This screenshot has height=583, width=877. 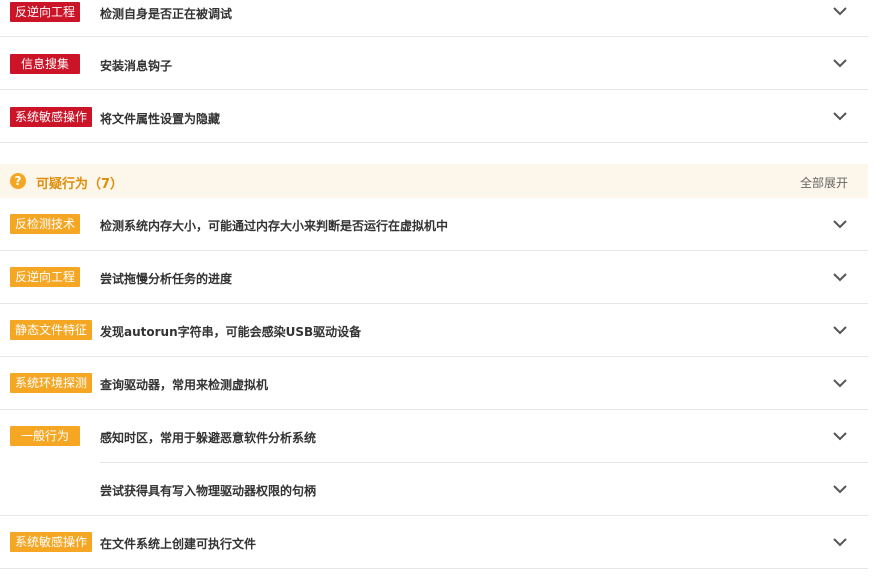 I want to click on behavior-row: 系统环境探测 查询驱动器，常用来检测虚拟机, so click(x=434, y=383).